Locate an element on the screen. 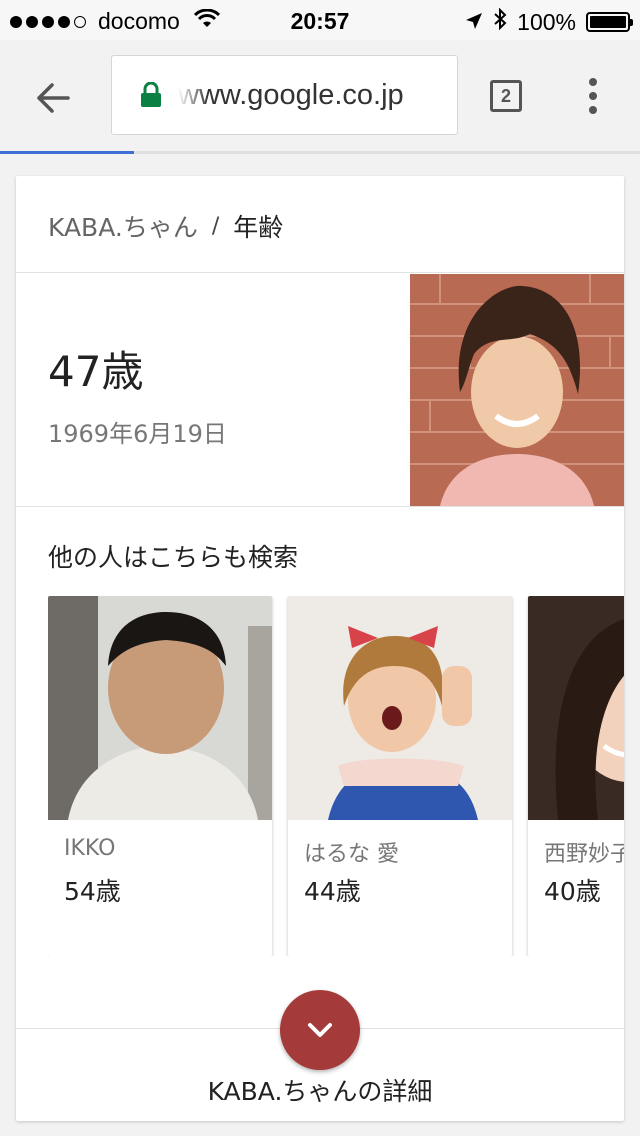 This screenshot has height=1136, width=640. person-age: 40歳 is located at coordinates (572, 891).